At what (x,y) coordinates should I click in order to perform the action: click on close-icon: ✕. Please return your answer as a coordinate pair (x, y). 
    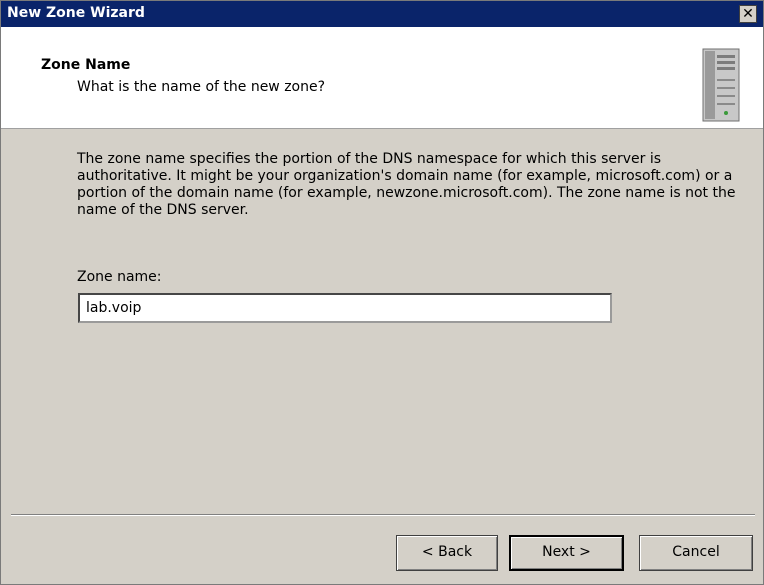
    Looking at the image, I should click on (748, 14).